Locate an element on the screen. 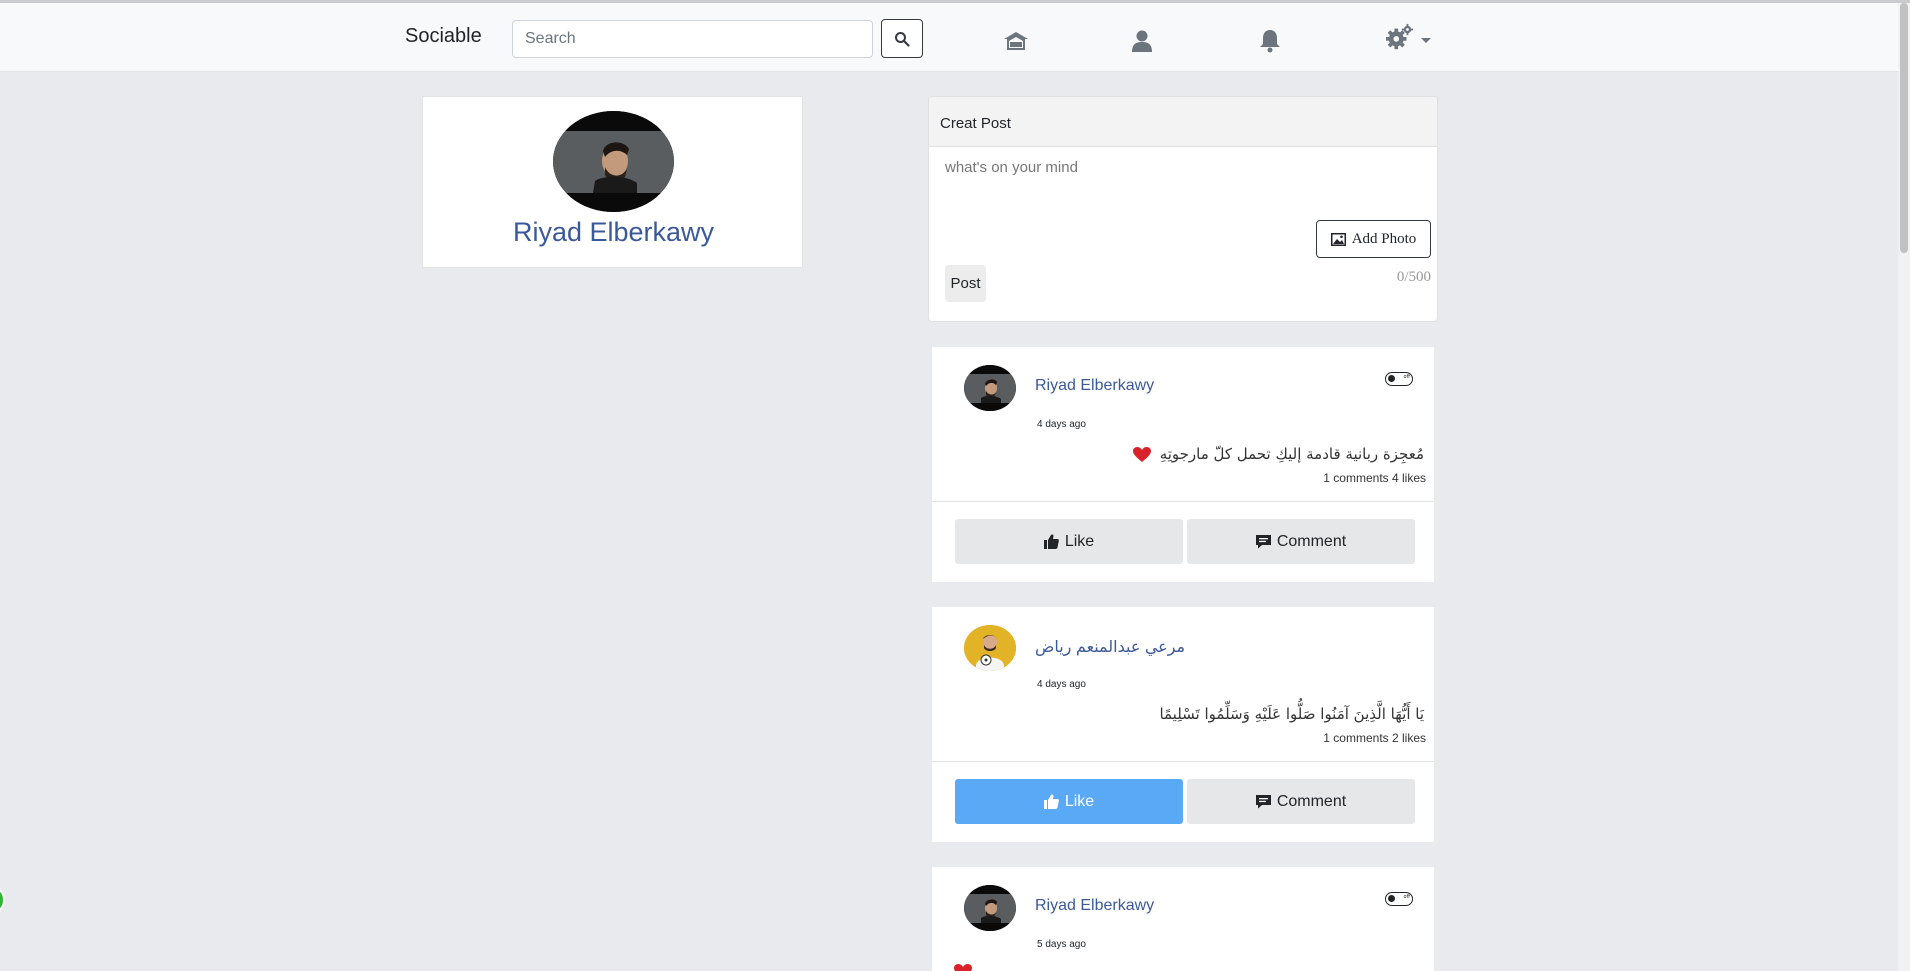  post-stats: 1 comments 4 likes is located at coordinates (1374, 478).